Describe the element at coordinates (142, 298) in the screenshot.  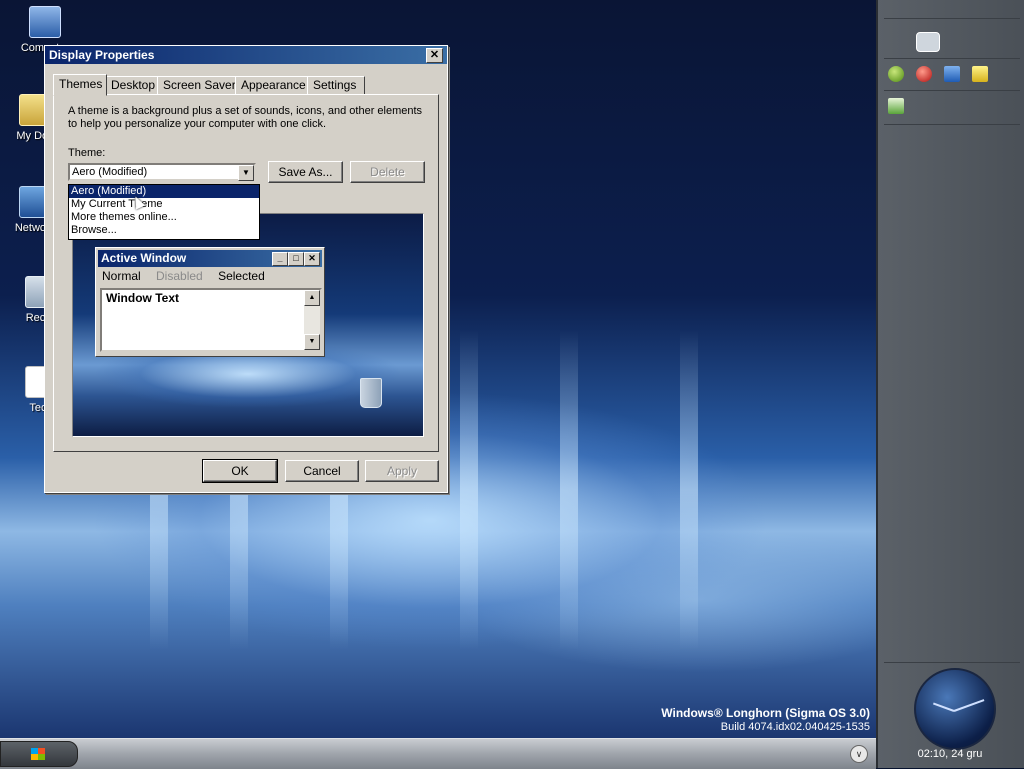
I see `preview-window-text: Window Text` at that location.